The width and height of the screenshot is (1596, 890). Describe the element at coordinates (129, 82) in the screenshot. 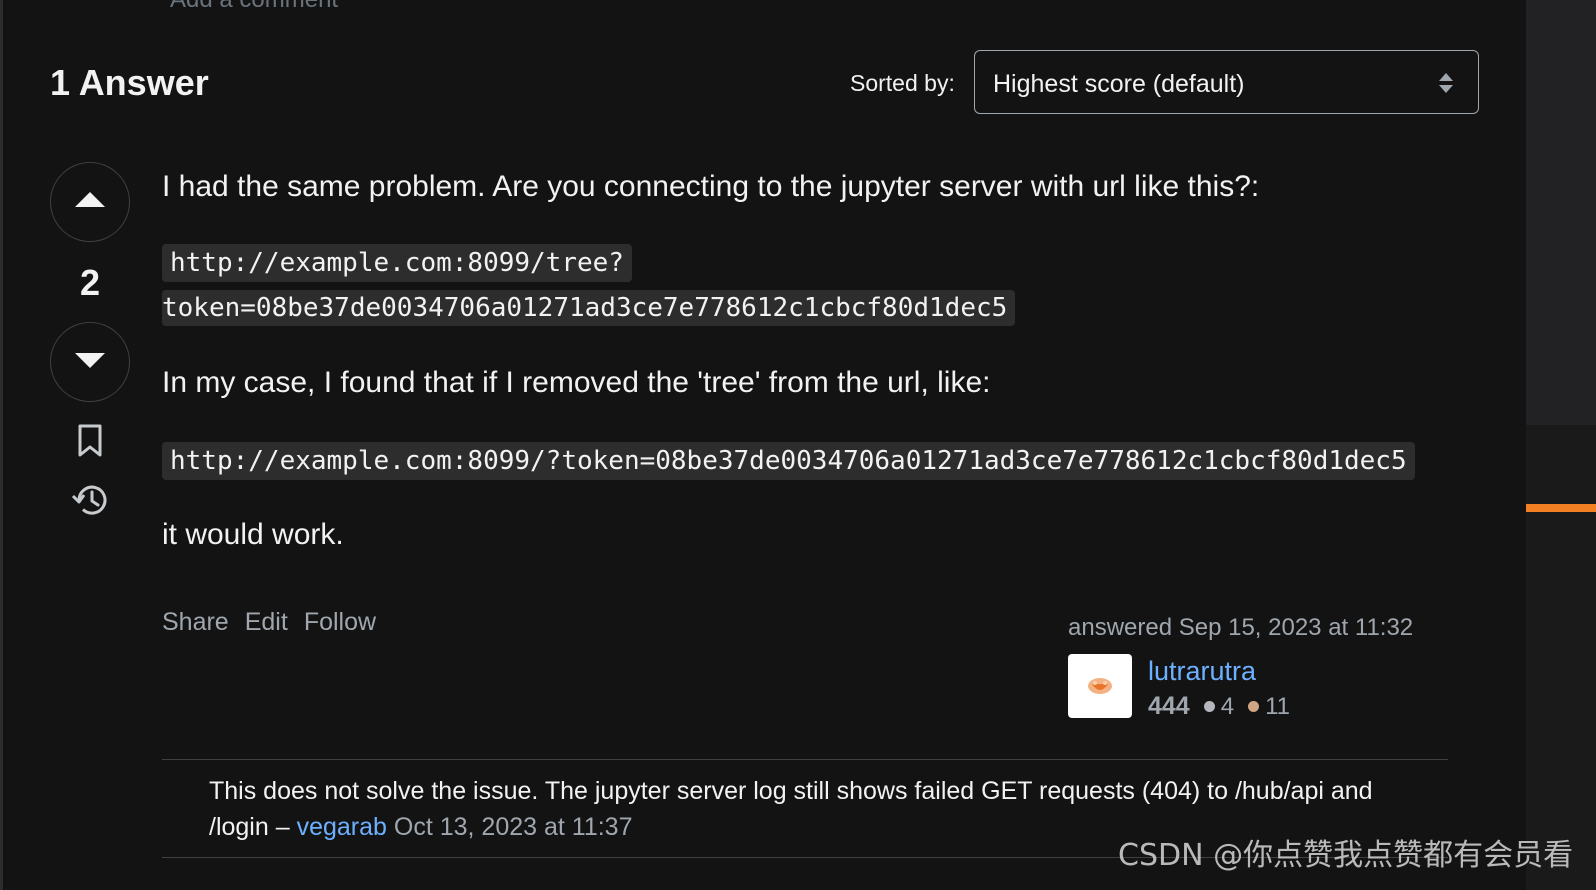

I see `answers-count-heading: 1 Answer` at that location.